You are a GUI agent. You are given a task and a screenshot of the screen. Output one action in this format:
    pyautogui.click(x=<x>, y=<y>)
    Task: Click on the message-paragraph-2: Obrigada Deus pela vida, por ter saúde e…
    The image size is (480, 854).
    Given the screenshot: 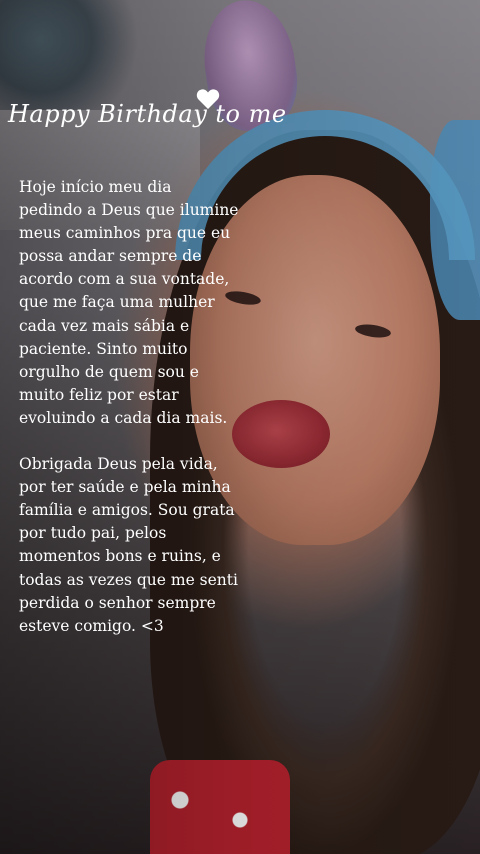 What is the action you would take?
    pyautogui.click(x=128, y=545)
    